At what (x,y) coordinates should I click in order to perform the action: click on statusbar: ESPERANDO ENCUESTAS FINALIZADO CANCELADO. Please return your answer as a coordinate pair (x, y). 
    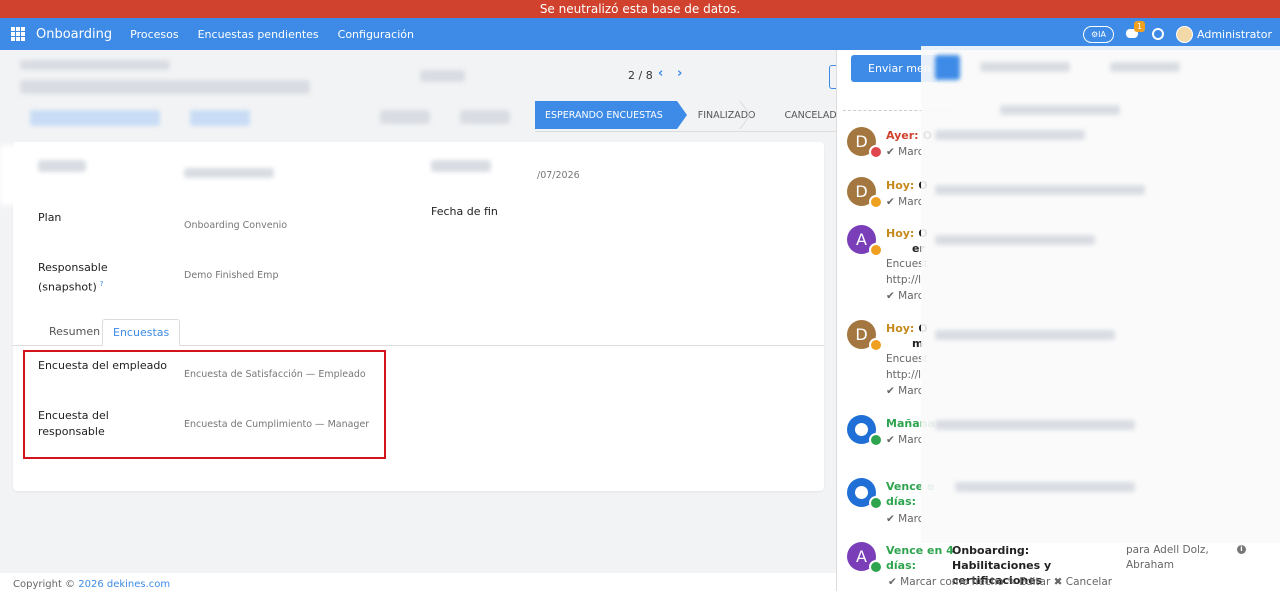
    Looking at the image, I should click on (696, 115).